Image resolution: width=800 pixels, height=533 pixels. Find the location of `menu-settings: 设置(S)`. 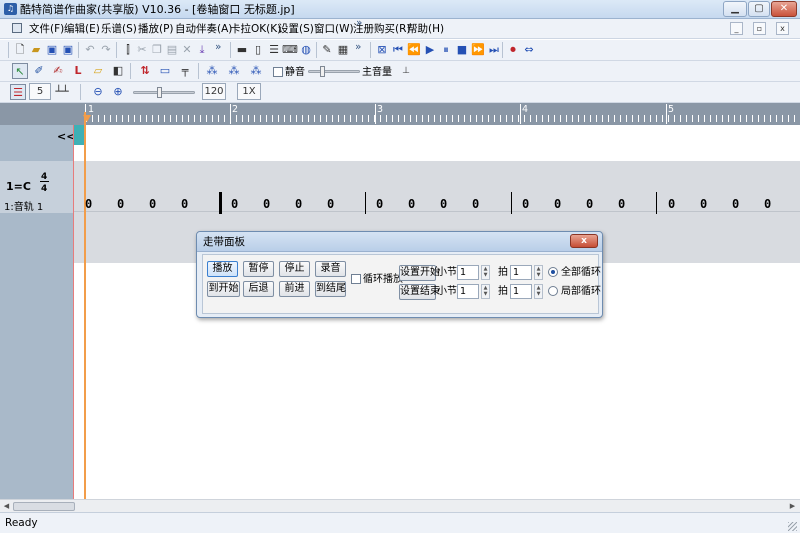

menu-settings: 设置(S) is located at coordinates (296, 29).